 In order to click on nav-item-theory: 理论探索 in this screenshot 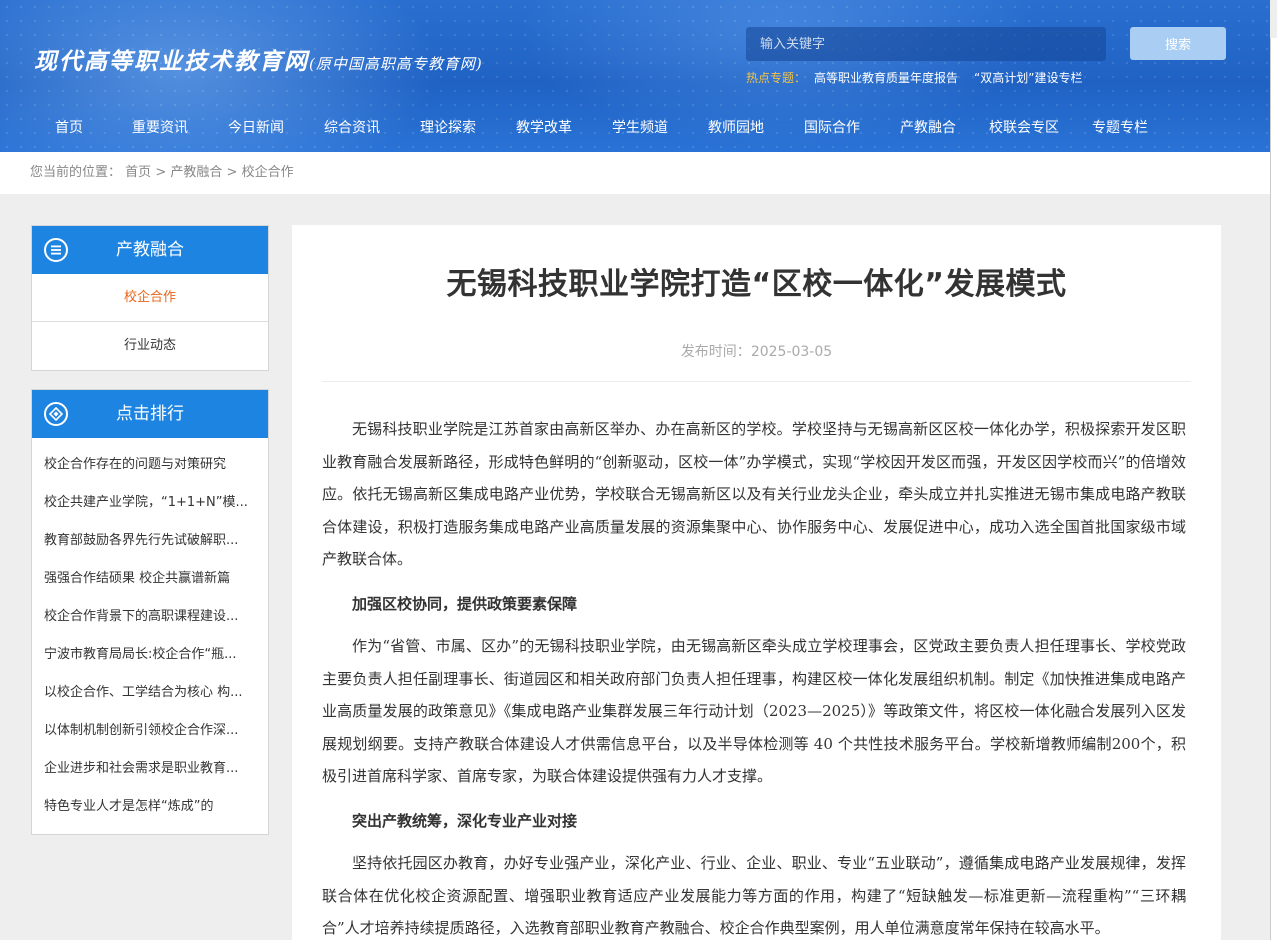, I will do `click(448, 128)`.